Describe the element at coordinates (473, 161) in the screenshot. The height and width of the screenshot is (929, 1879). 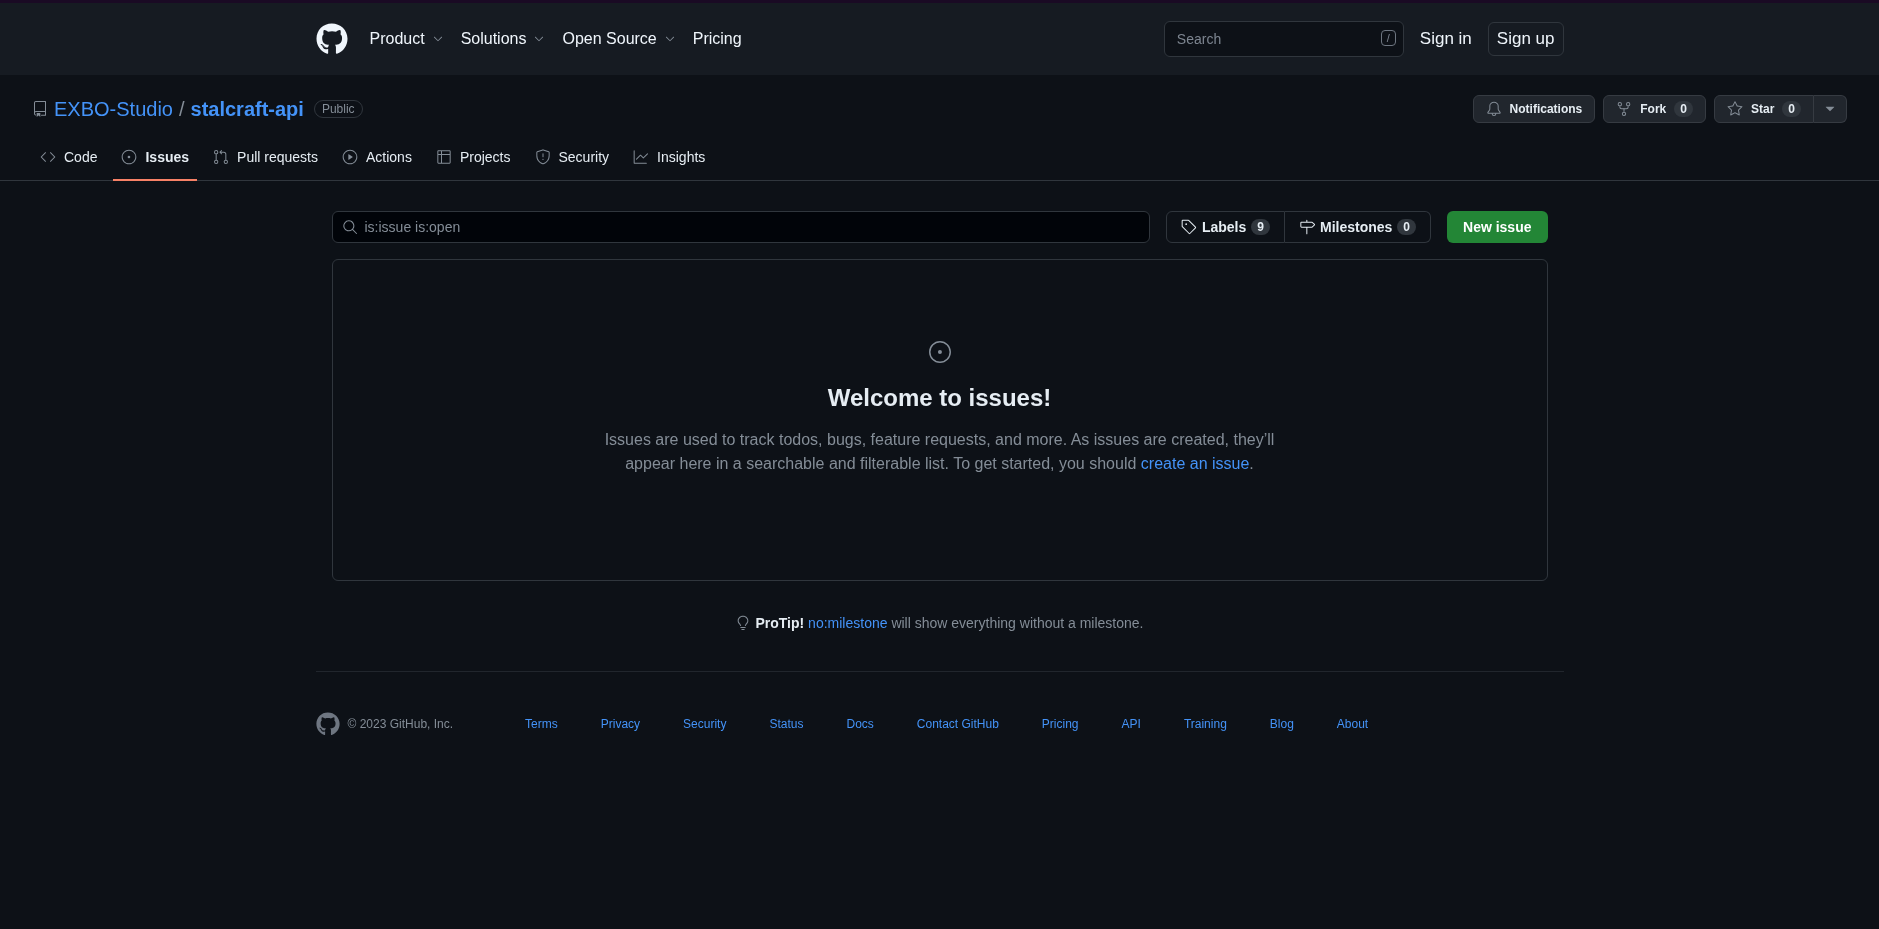
I see `repo-tab: Projects` at that location.